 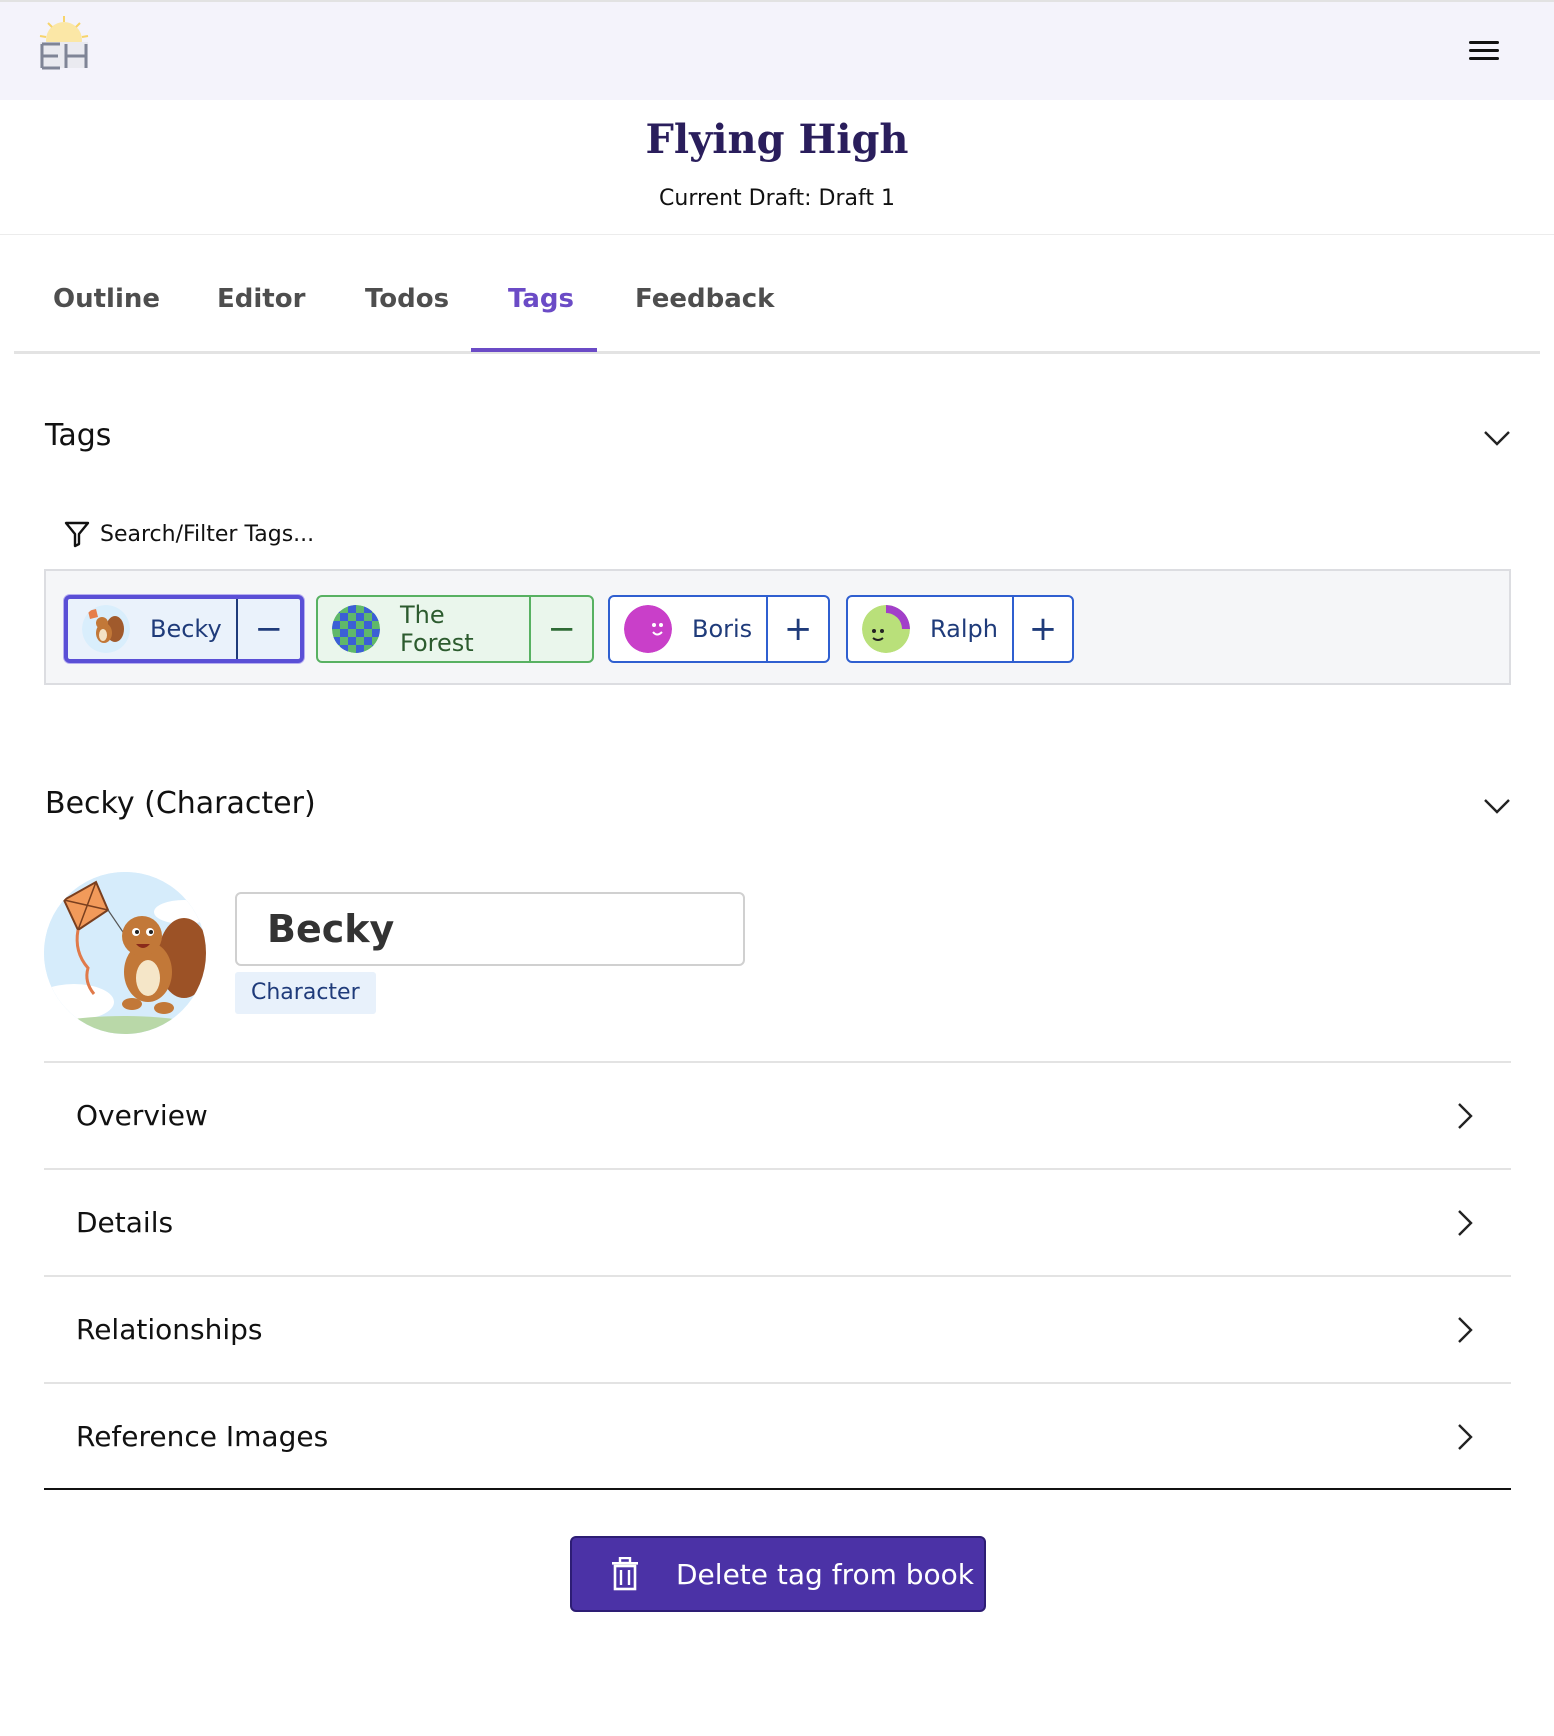 I want to click on tab-tags: Tags, so click(x=541, y=299).